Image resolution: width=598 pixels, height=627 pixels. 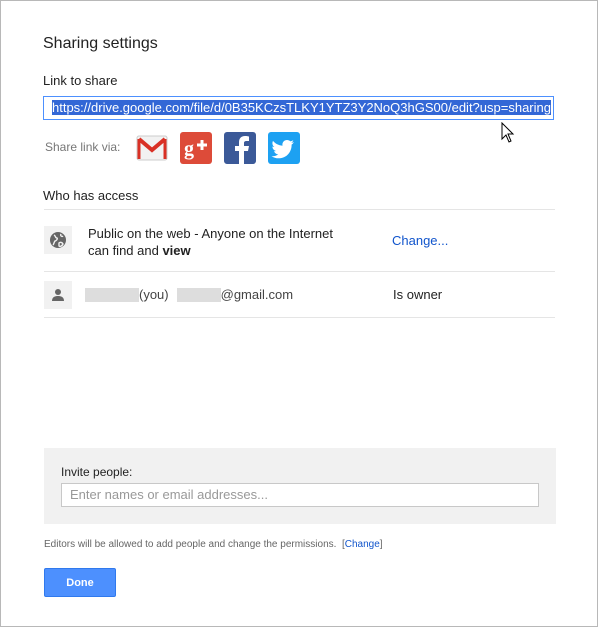 What do you see at coordinates (100, 43) in the screenshot?
I see `dialog-title: Sharing settings` at bounding box center [100, 43].